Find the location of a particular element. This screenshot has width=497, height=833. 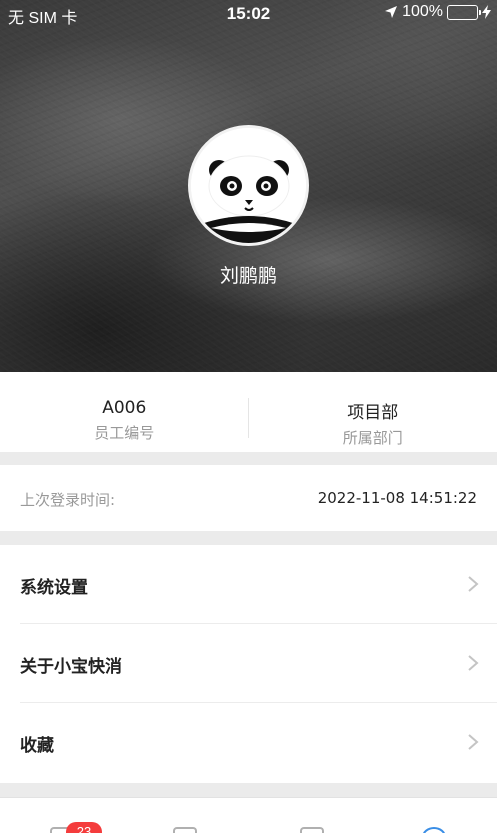

last-login-label: 上次登录时间: is located at coordinates (68, 500).